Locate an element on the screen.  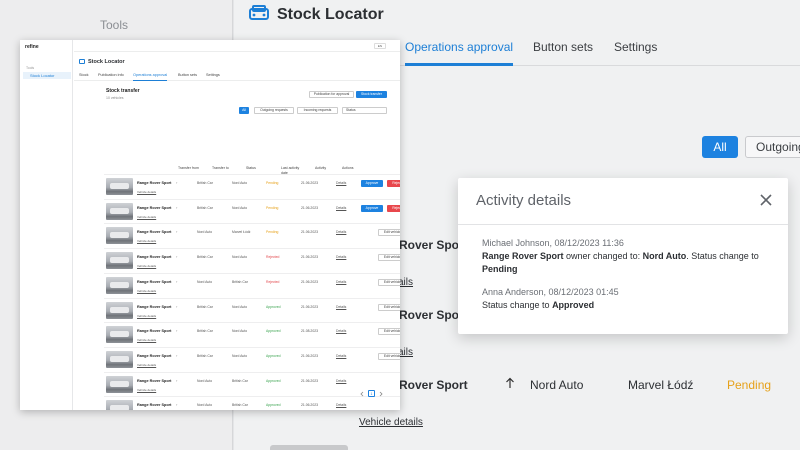
status-pending: Pending is located at coordinates (749, 385).